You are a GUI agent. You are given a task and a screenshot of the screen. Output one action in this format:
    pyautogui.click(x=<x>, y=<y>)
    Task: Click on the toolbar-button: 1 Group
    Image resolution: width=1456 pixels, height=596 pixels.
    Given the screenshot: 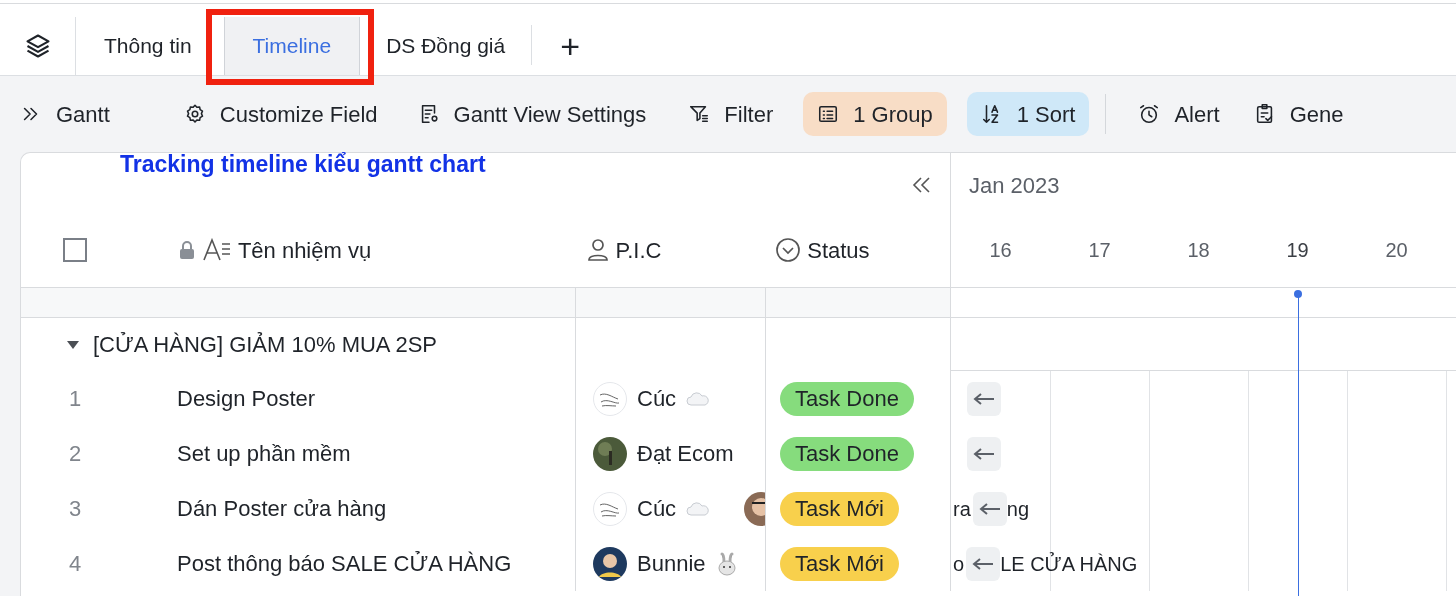 What is the action you would take?
    pyautogui.click(x=875, y=114)
    